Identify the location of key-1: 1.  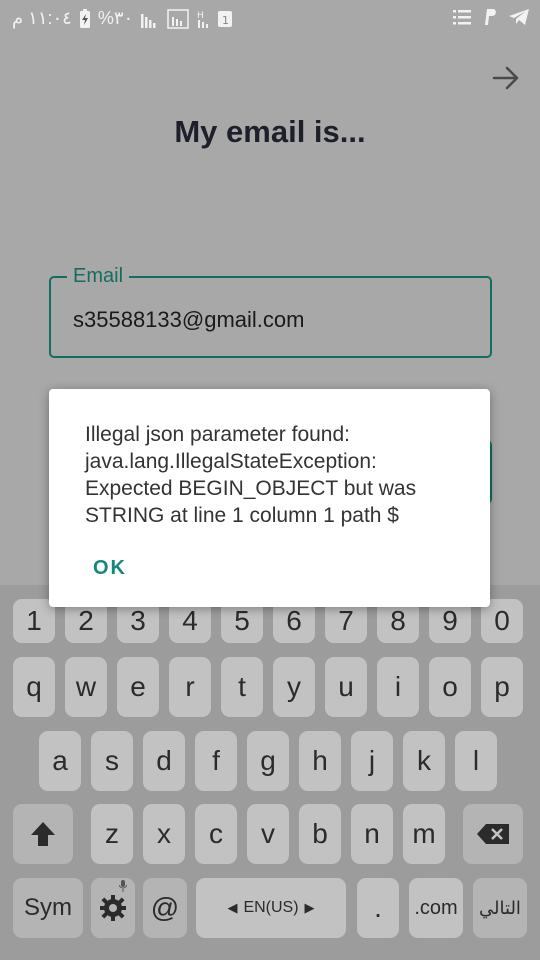
(34, 621).